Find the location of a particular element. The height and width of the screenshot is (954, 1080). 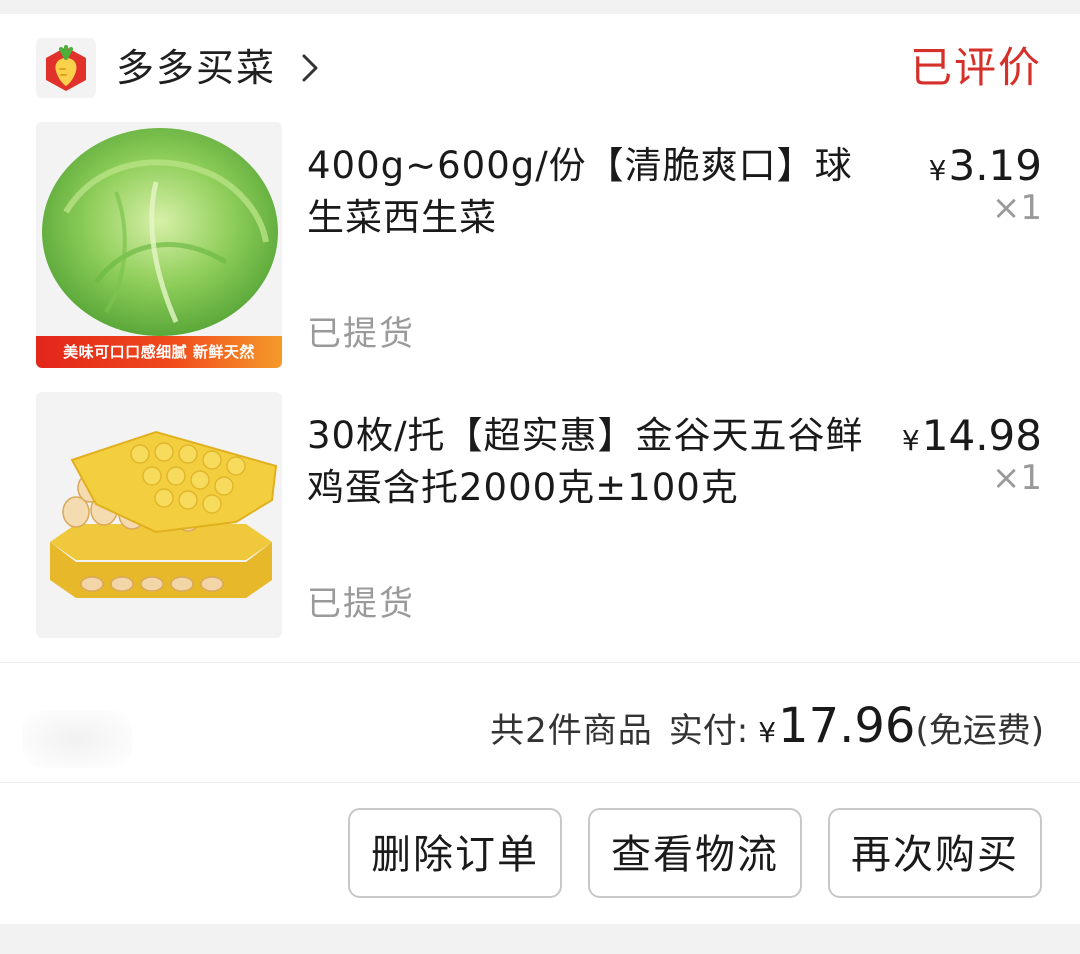

product-image-tag: 美味可口口感细腻 新鲜天然 is located at coordinates (159, 352).